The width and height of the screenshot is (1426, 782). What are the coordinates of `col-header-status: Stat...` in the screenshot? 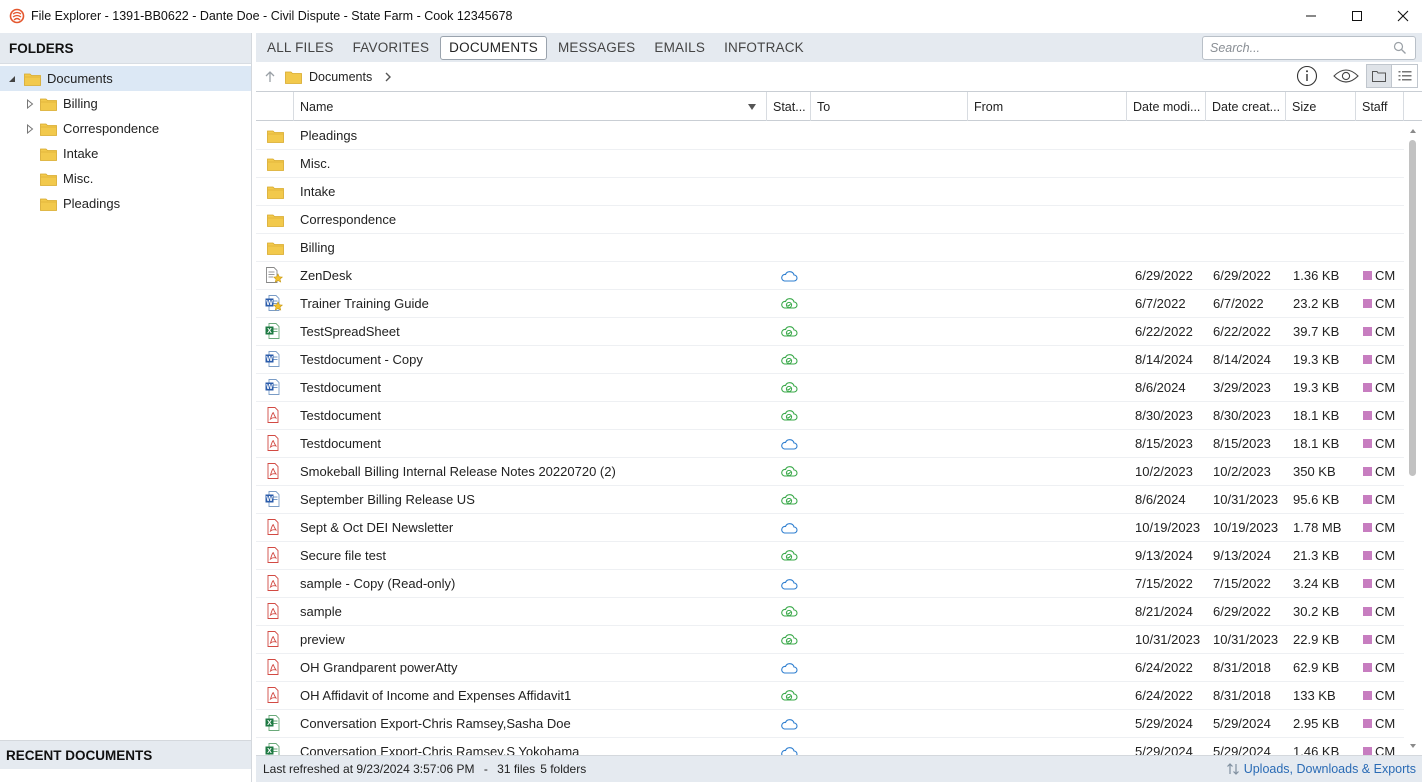 It's located at (789, 106).